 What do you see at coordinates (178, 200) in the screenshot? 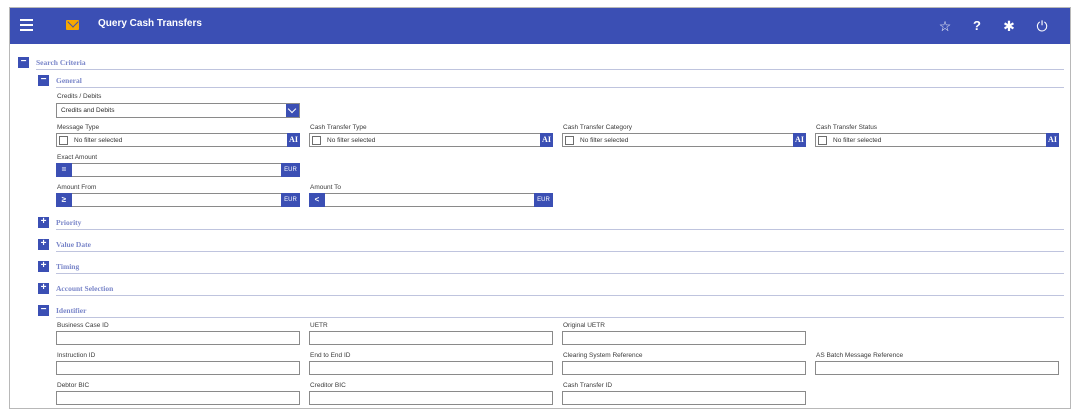
I see `amount-from-input: ≥ EUR` at bounding box center [178, 200].